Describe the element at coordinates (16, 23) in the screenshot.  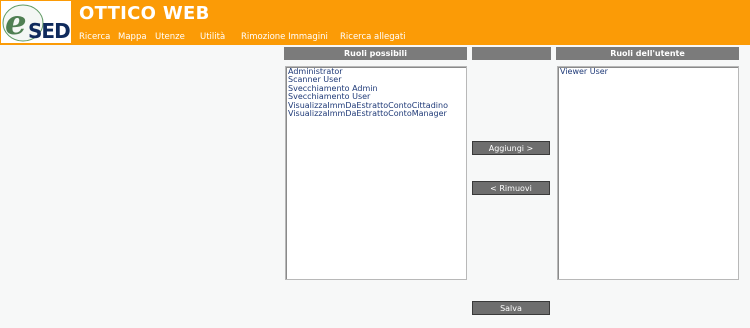
I see `svg-text: e` at that location.